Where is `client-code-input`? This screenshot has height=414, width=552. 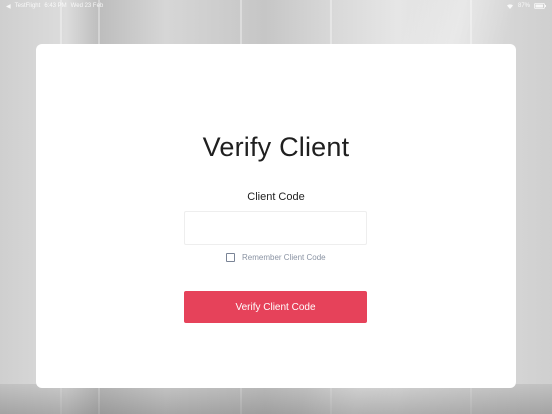
client-code-input is located at coordinates (275, 228).